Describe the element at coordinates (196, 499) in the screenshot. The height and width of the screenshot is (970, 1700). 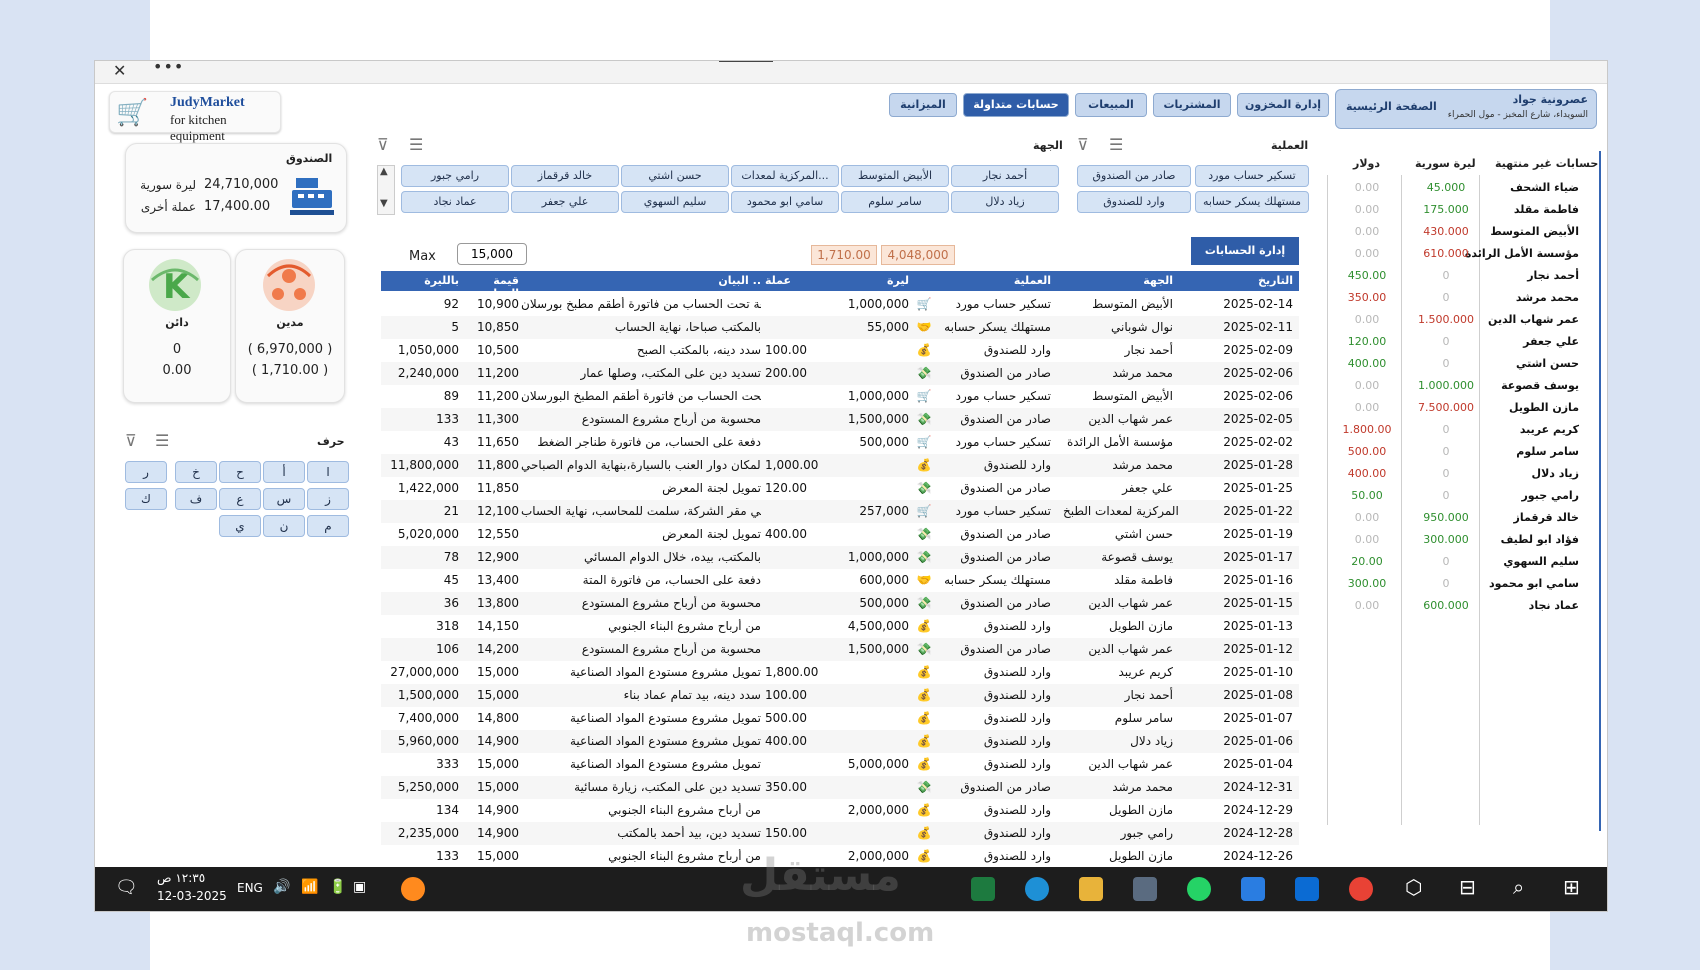
I see `letter-key: ف` at that location.